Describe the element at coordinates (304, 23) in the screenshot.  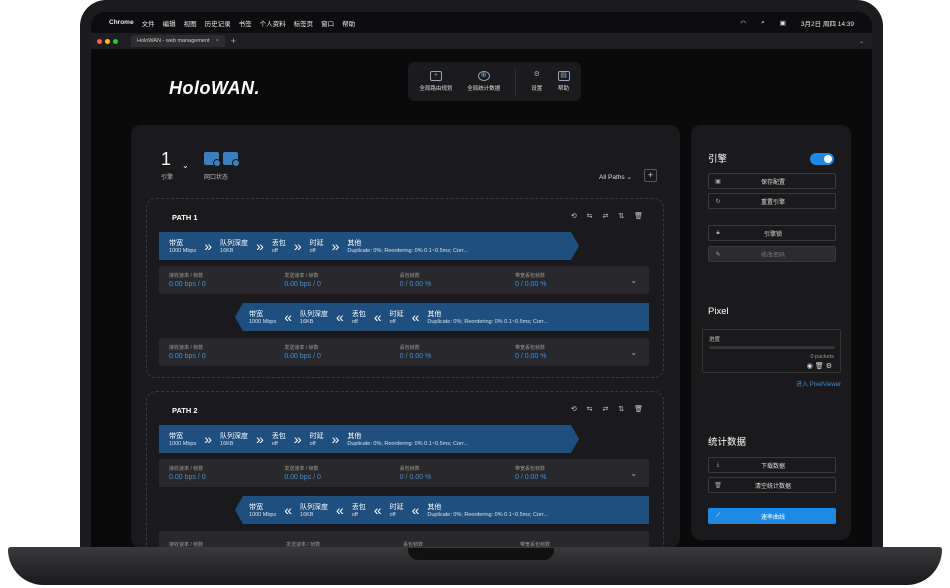
I see `menubar-item-tab: 标签页` at that location.